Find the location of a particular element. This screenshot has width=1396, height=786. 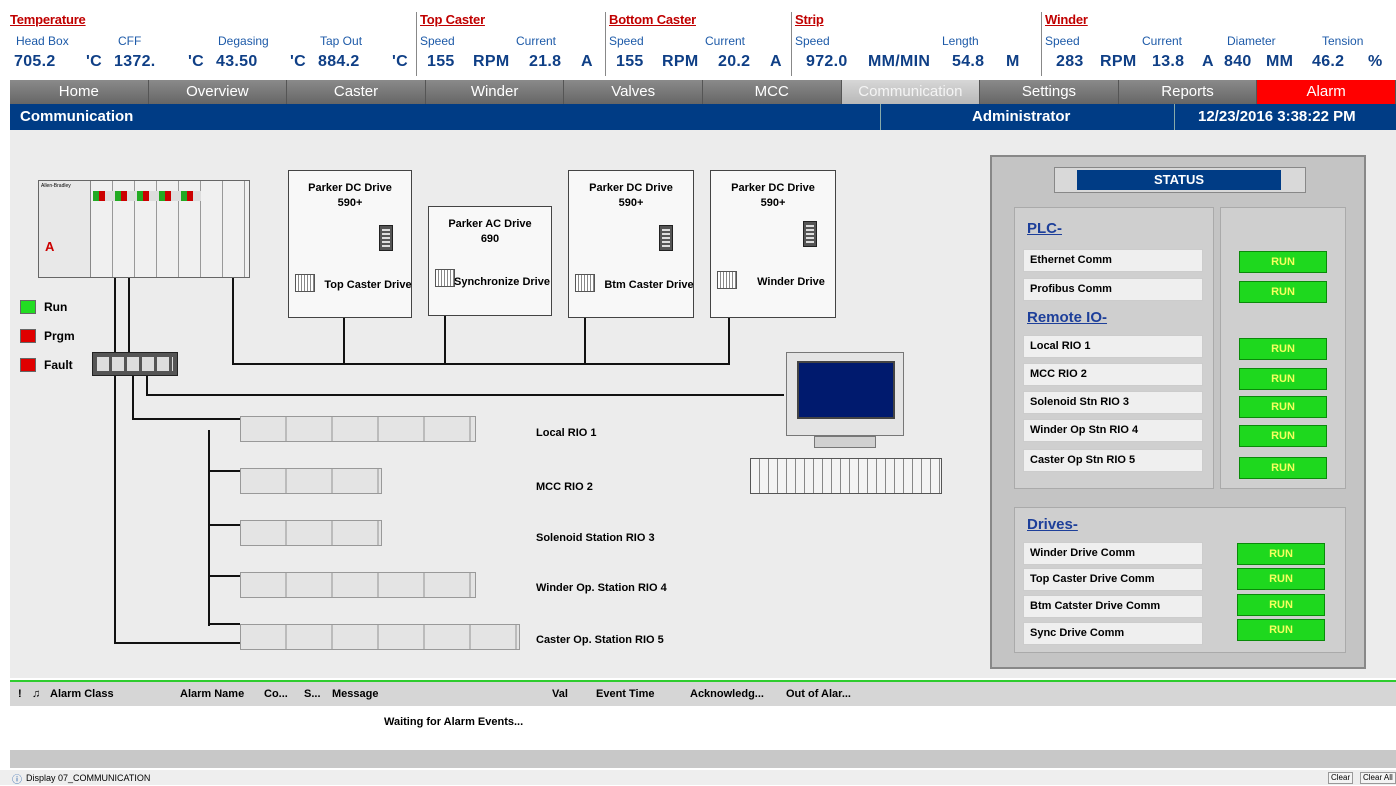

value-current: 13.8 is located at coordinates (1168, 61).